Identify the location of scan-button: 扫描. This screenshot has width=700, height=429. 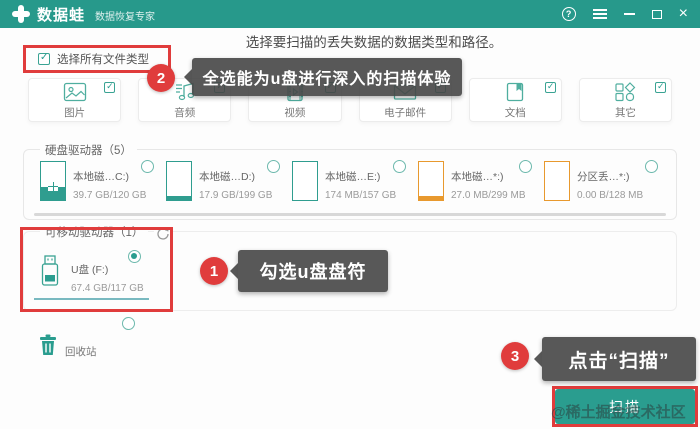
(625, 406).